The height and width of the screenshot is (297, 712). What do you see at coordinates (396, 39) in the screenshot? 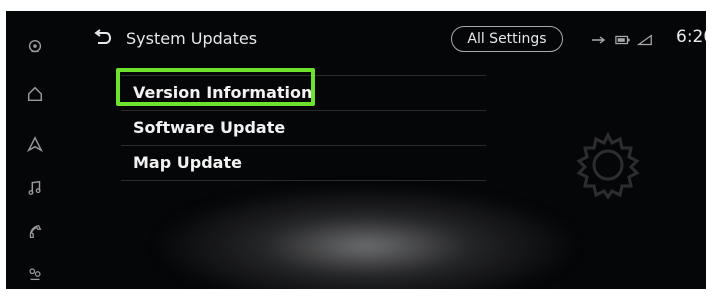
I see `header: System Updates All Settings 6:20` at bounding box center [396, 39].